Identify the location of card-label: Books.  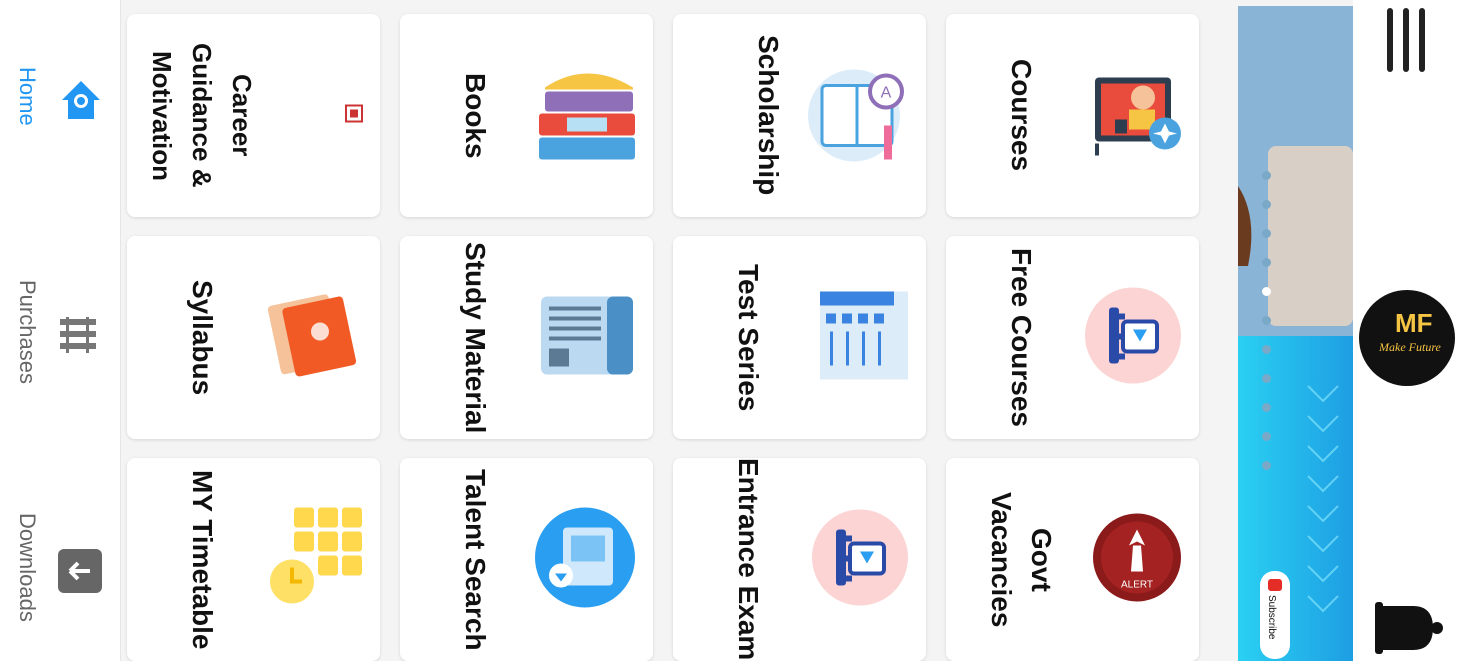
(475, 115).